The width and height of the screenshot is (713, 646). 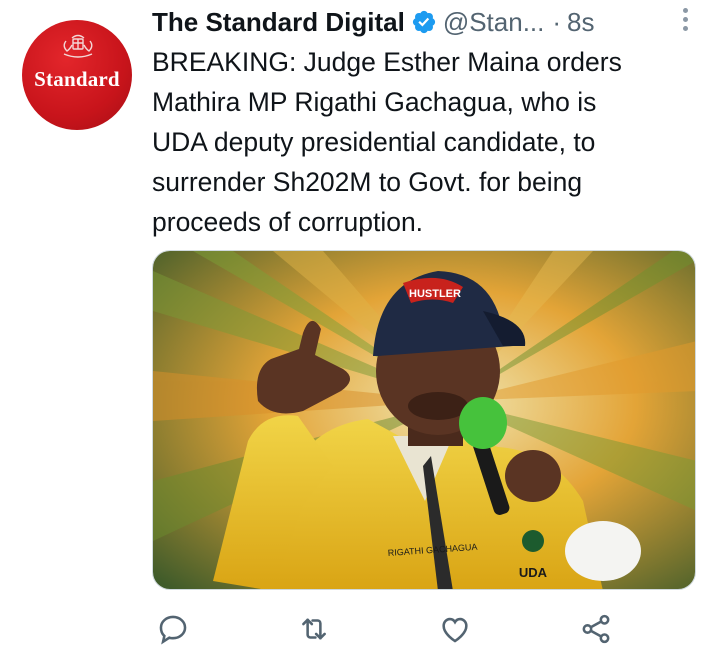 What do you see at coordinates (278, 22) in the screenshot?
I see `display-name: The Standard Digital` at bounding box center [278, 22].